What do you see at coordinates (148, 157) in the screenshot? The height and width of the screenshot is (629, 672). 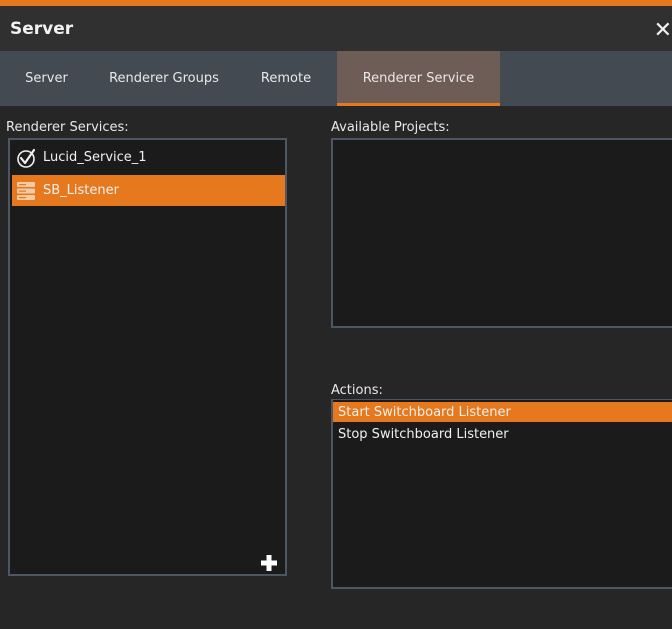 I see `list-item-lucid-service: Lucid_Service_1` at bounding box center [148, 157].